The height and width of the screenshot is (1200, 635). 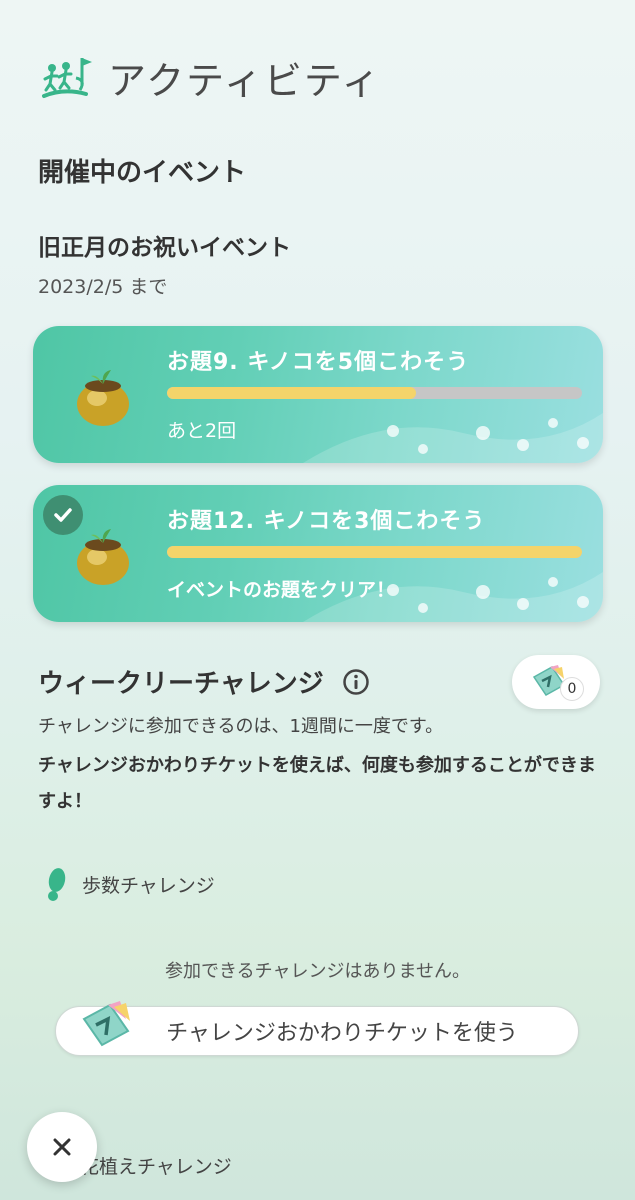 I want to click on events-section-title: 開催中のイベント, so click(x=142, y=173).